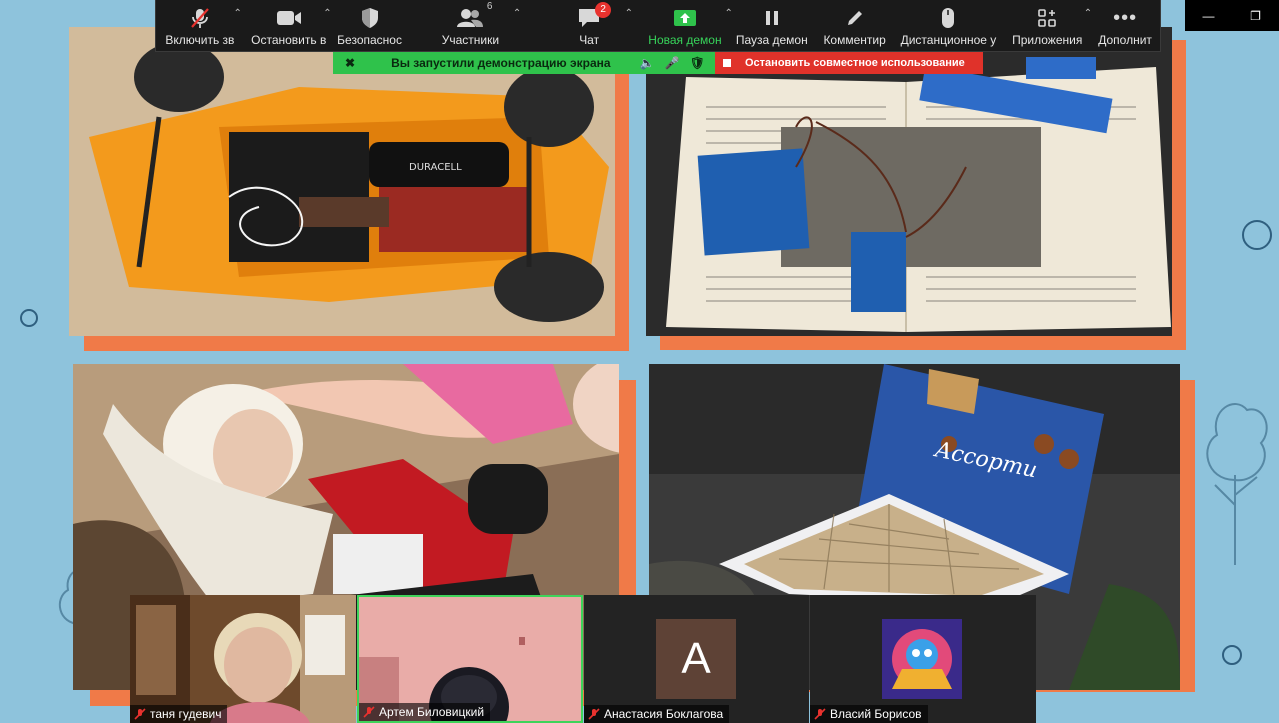 The image size is (1279, 723). I want to click on mouse-icon, so click(948, 18).